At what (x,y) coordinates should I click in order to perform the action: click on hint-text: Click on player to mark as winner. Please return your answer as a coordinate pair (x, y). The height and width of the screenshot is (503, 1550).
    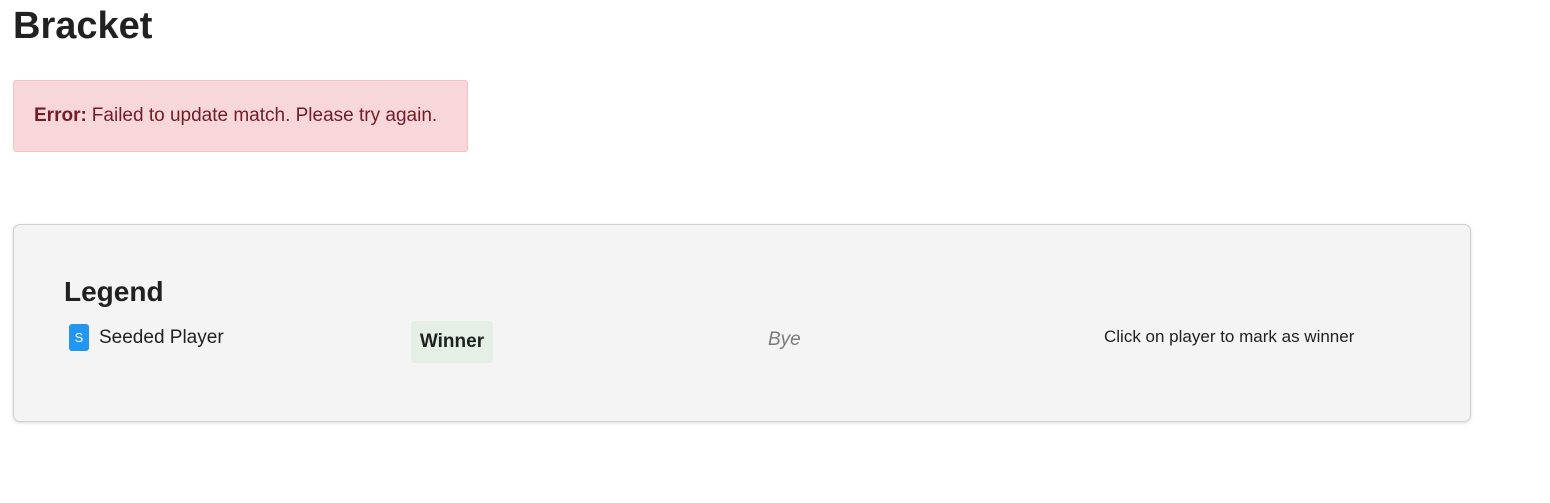
    Looking at the image, I should click on (1229, 336).